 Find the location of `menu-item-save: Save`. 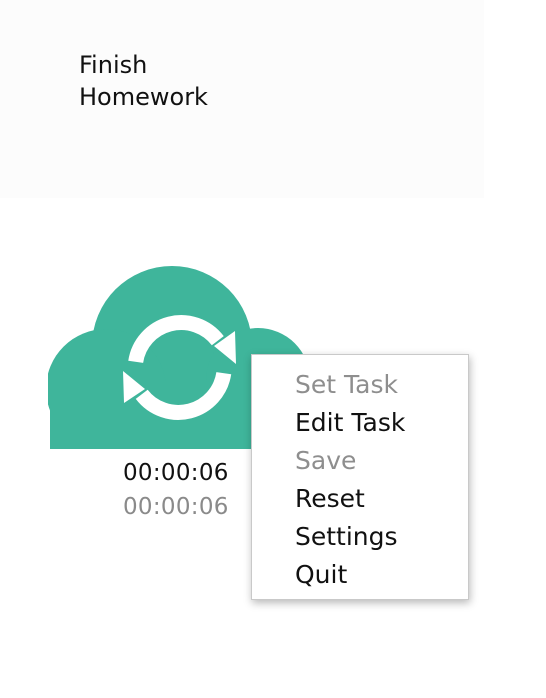

menu-item-save: Save is located at coordinates (326, 460).